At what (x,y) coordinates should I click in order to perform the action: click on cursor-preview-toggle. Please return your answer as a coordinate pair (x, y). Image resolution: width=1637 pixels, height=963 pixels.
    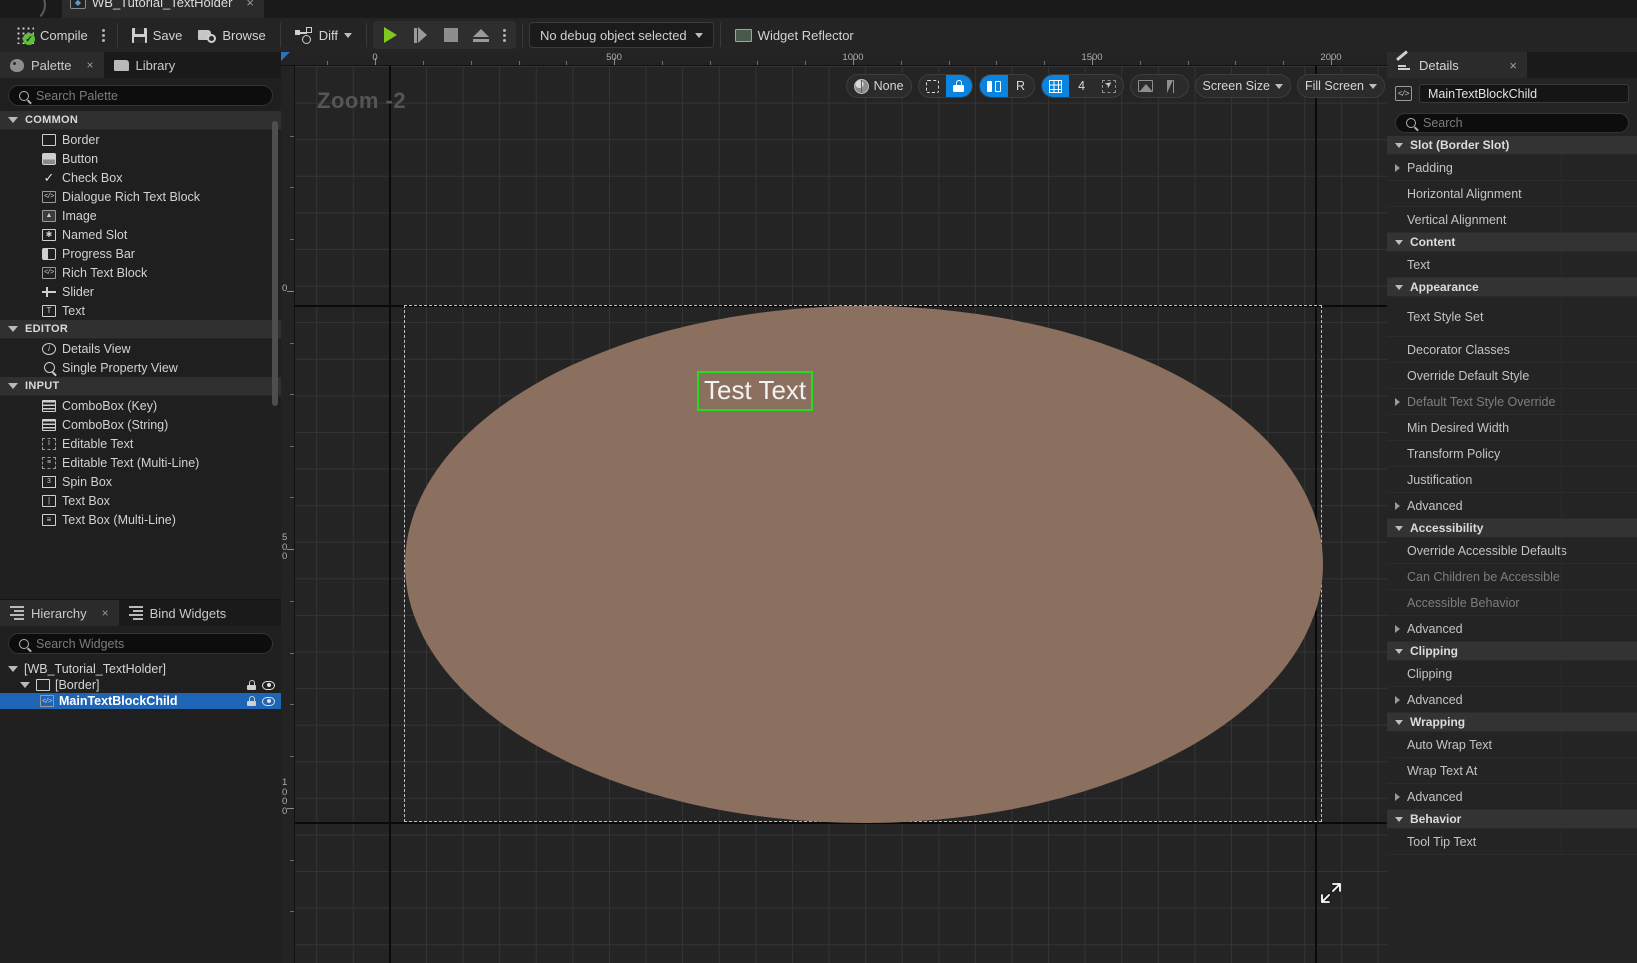
    Looking at the image, I should click on (1109, 86).